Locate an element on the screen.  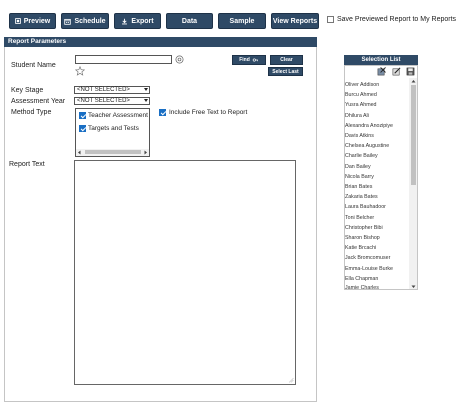
student-name-input is located at coordinates (123, 59).